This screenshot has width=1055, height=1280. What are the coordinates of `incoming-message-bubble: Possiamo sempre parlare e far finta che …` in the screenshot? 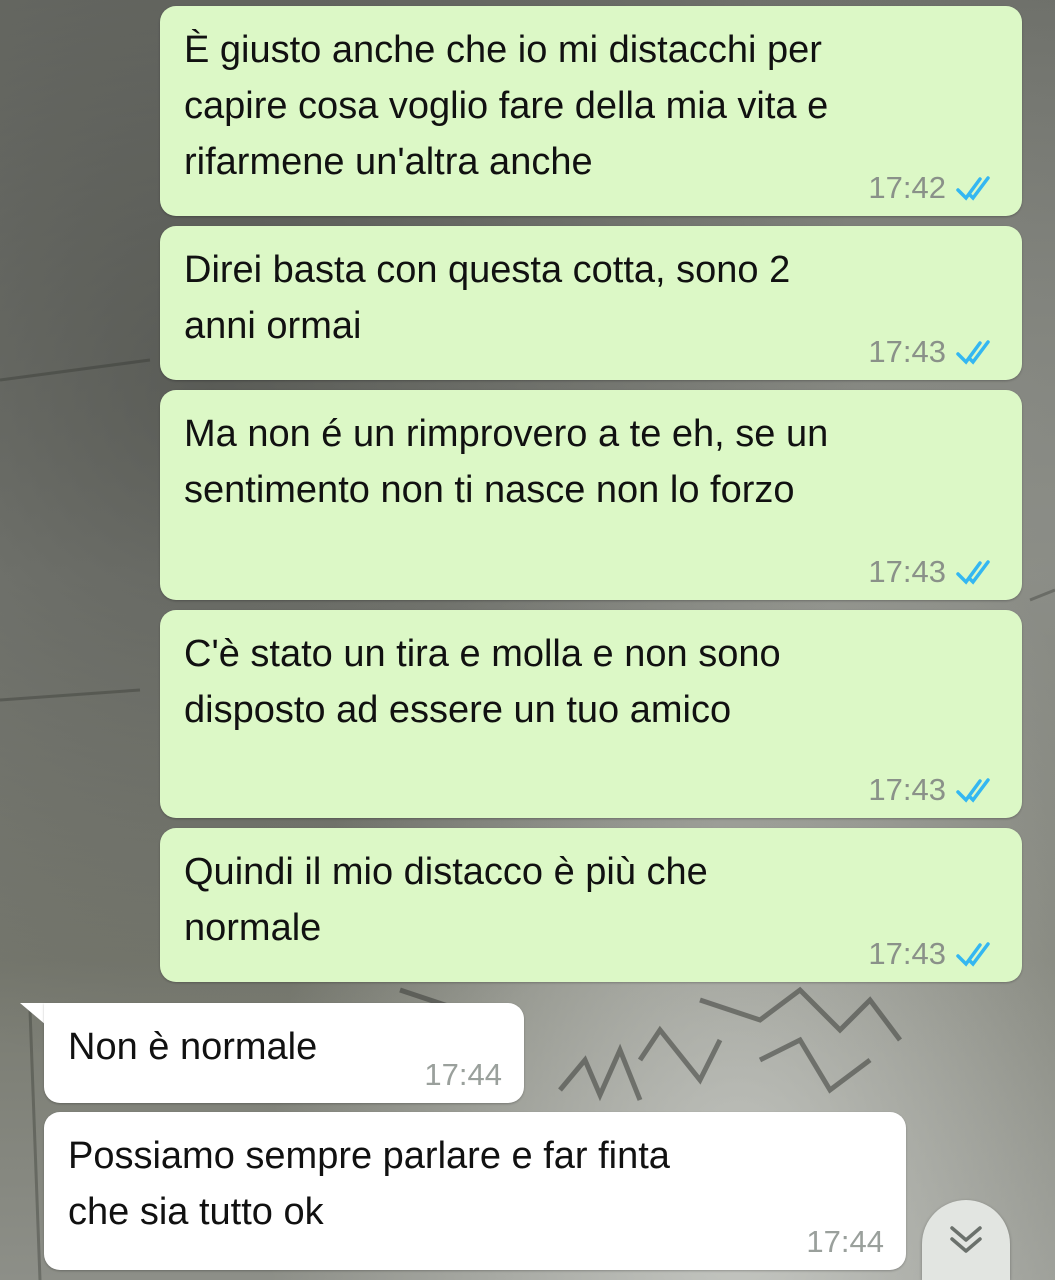 It's located at (475, 1191).